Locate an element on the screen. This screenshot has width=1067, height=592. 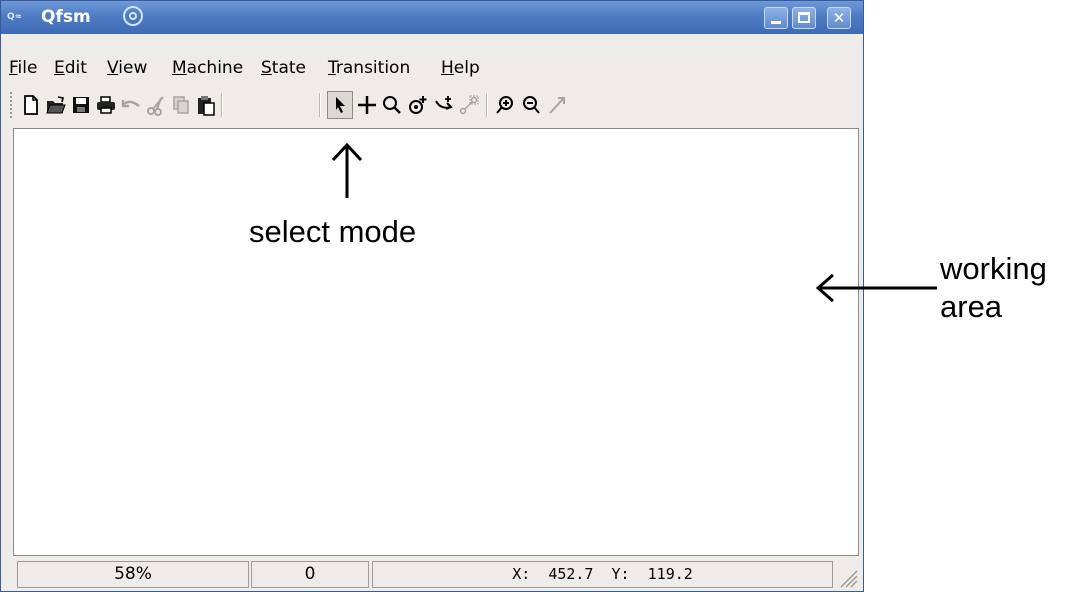
paste-button is located at coordinates (206, 105).